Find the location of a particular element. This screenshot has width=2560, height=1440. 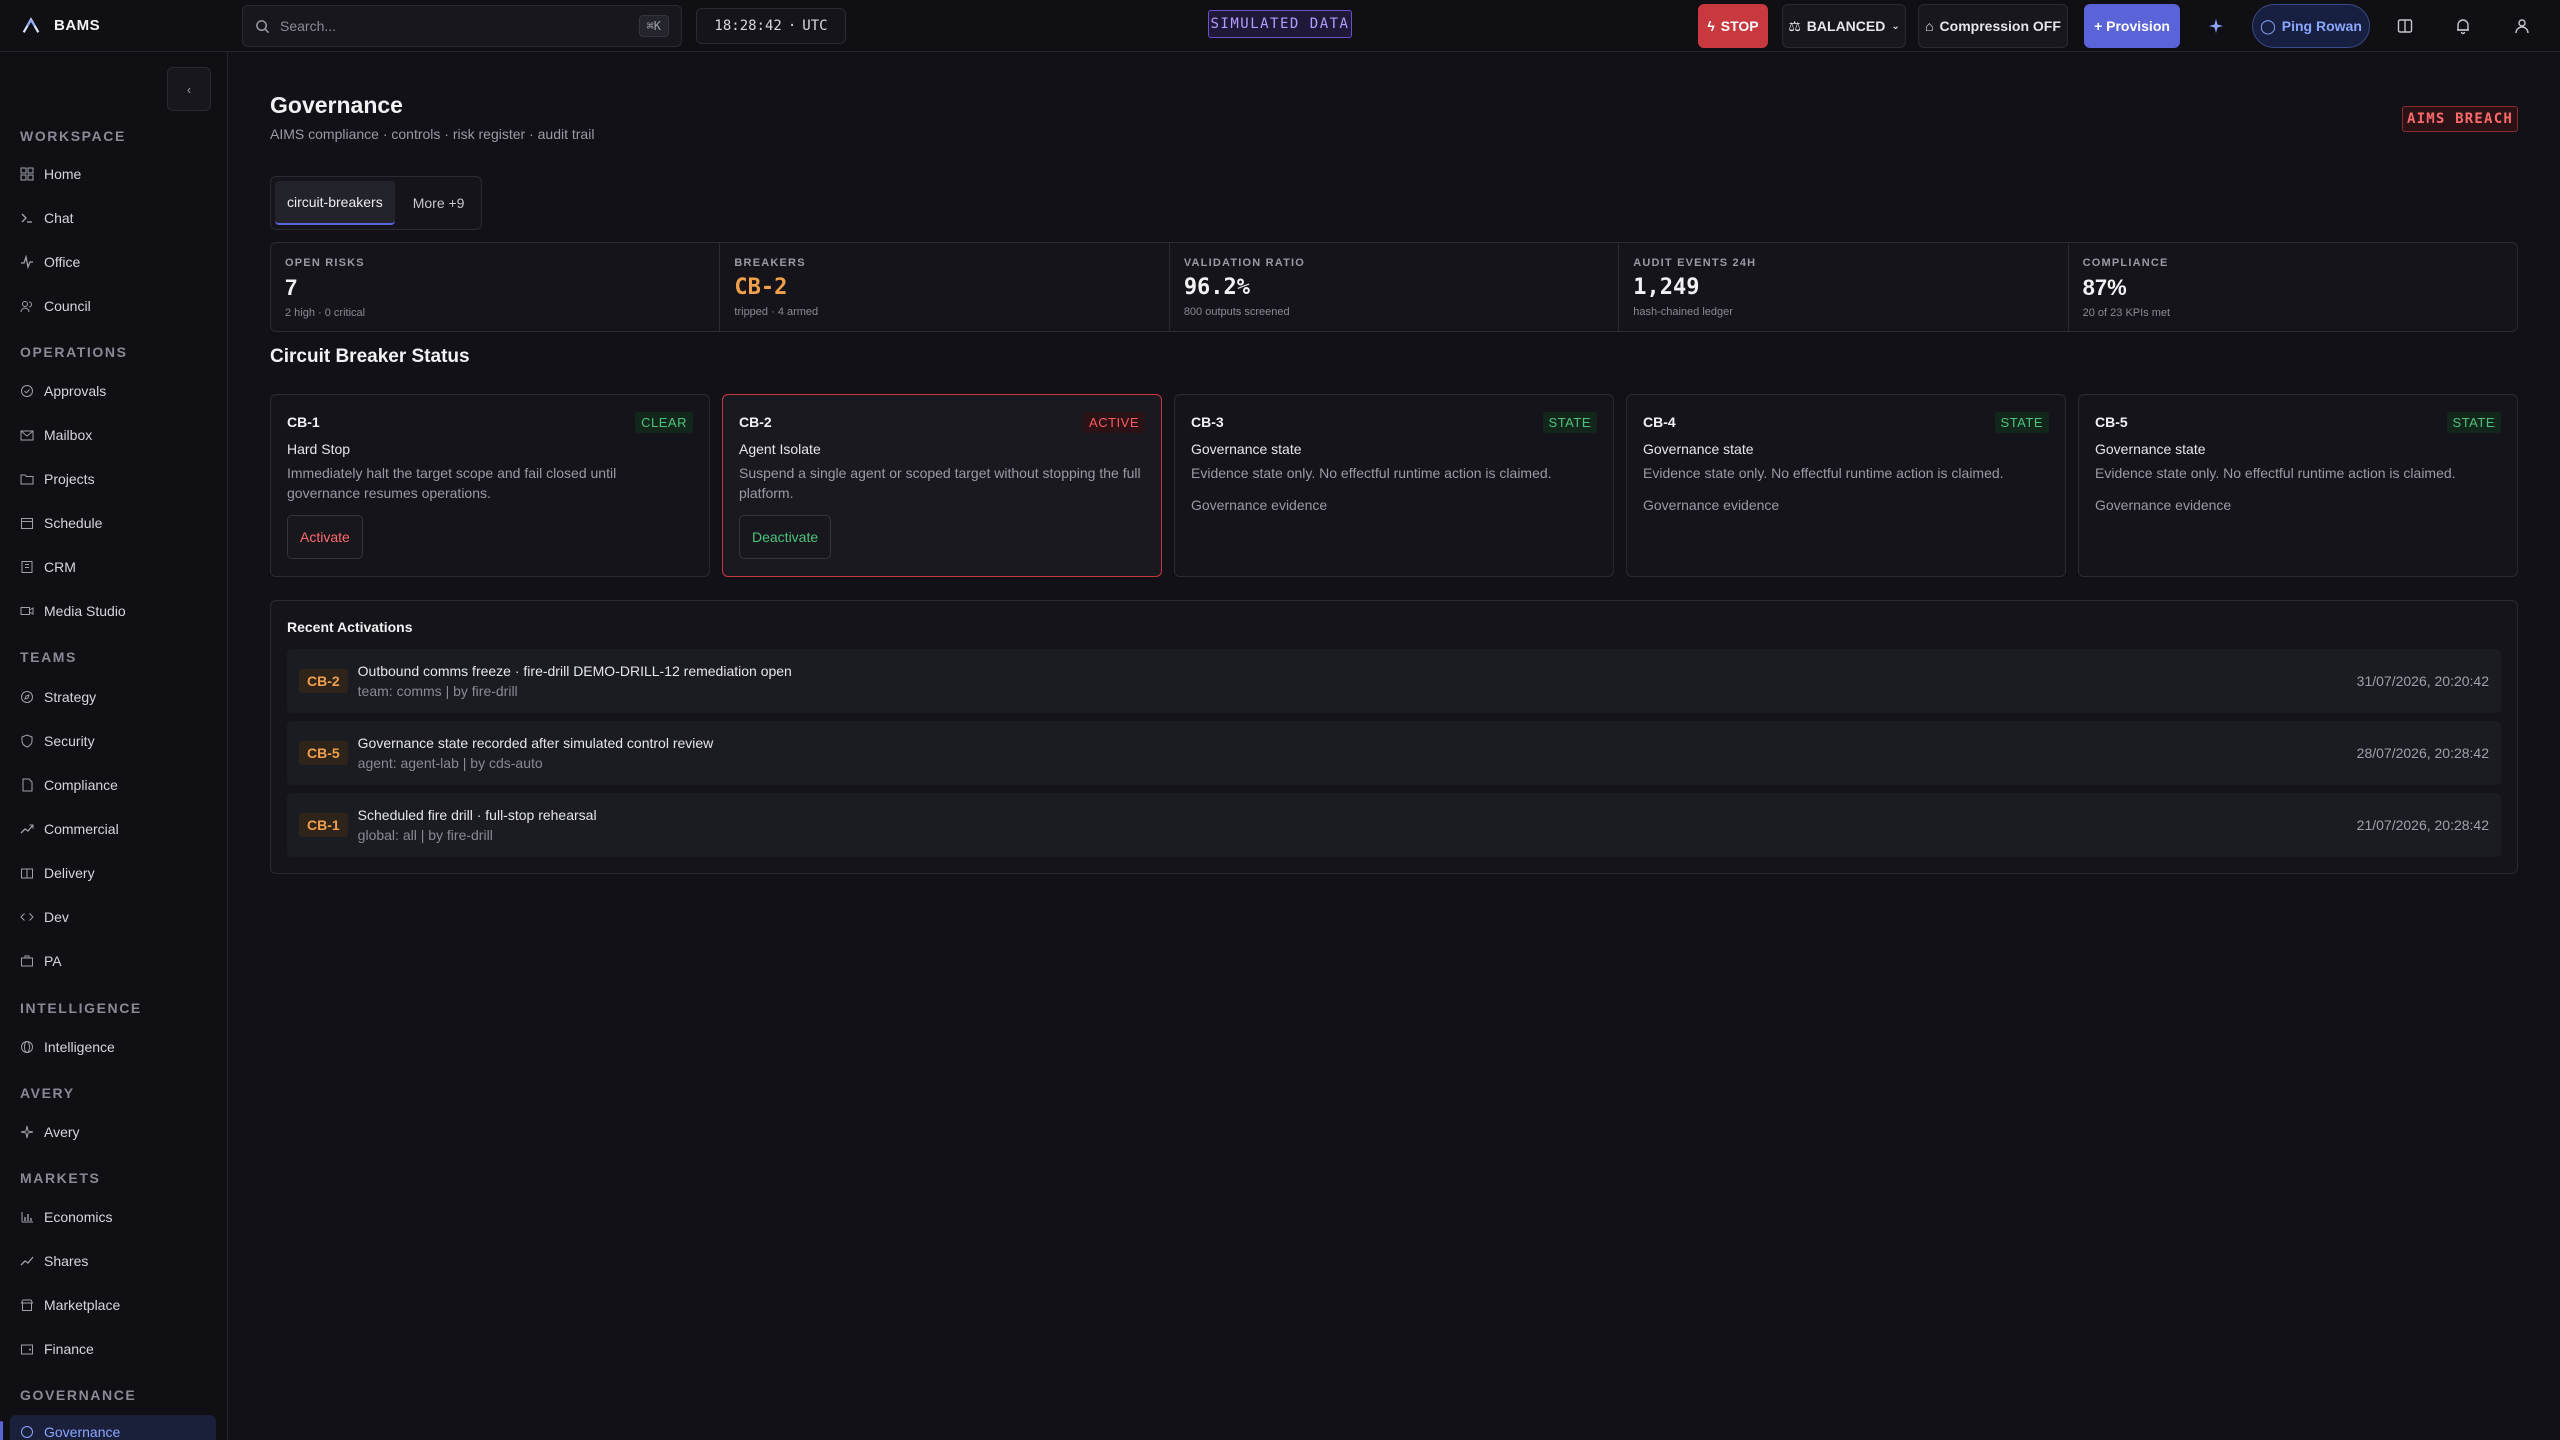

stat-label: VALIDATION RATIO is located at coordinates (1244, 263).